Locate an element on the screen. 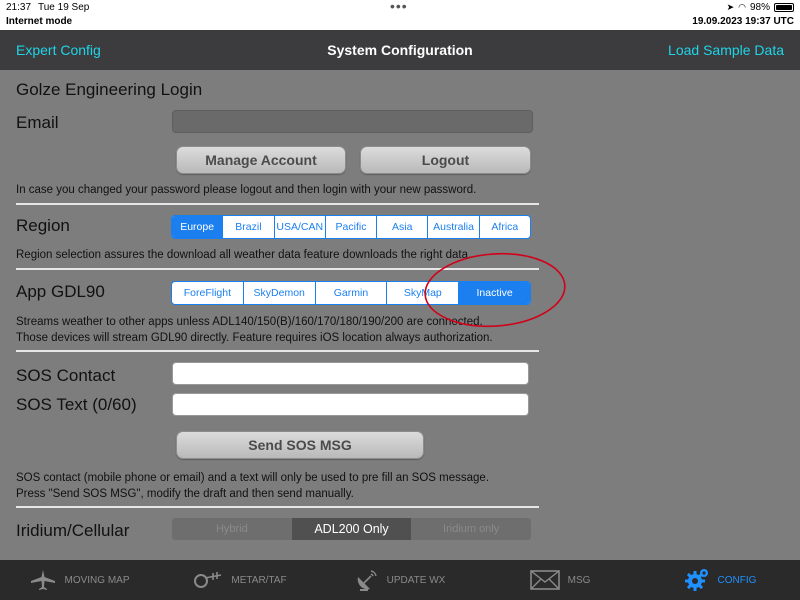 The image size is (800, 600). tab-metar-taf: METAR/TAF is located at coordinates (240, 580).